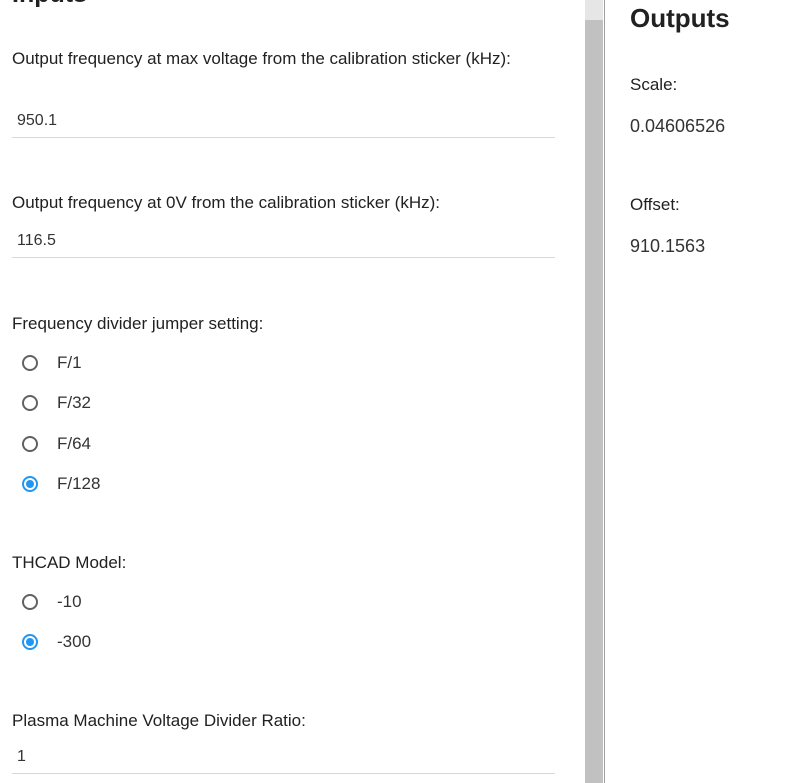 The image size is (791, 783). I want to click on freq-zero-input, so click(283, 241).